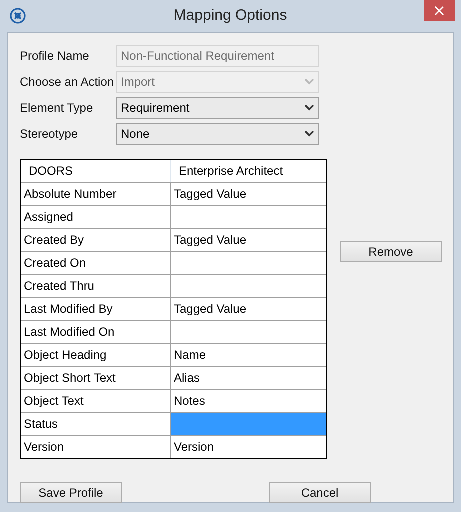 Image resolution: width=461 pixels, height=512 pixels. I want to click on table-cell: Object Short Text, so click(96, 378).